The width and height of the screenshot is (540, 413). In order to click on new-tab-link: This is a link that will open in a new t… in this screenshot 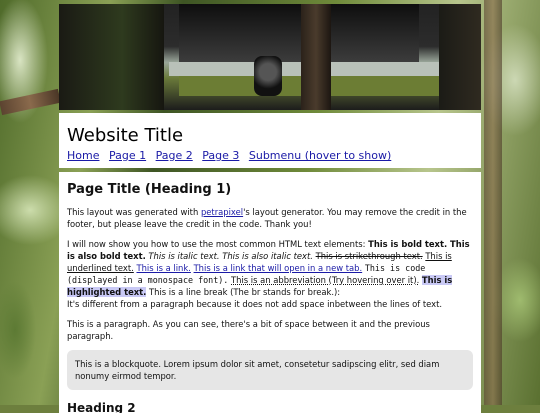, I will do `click(278, 268)`.